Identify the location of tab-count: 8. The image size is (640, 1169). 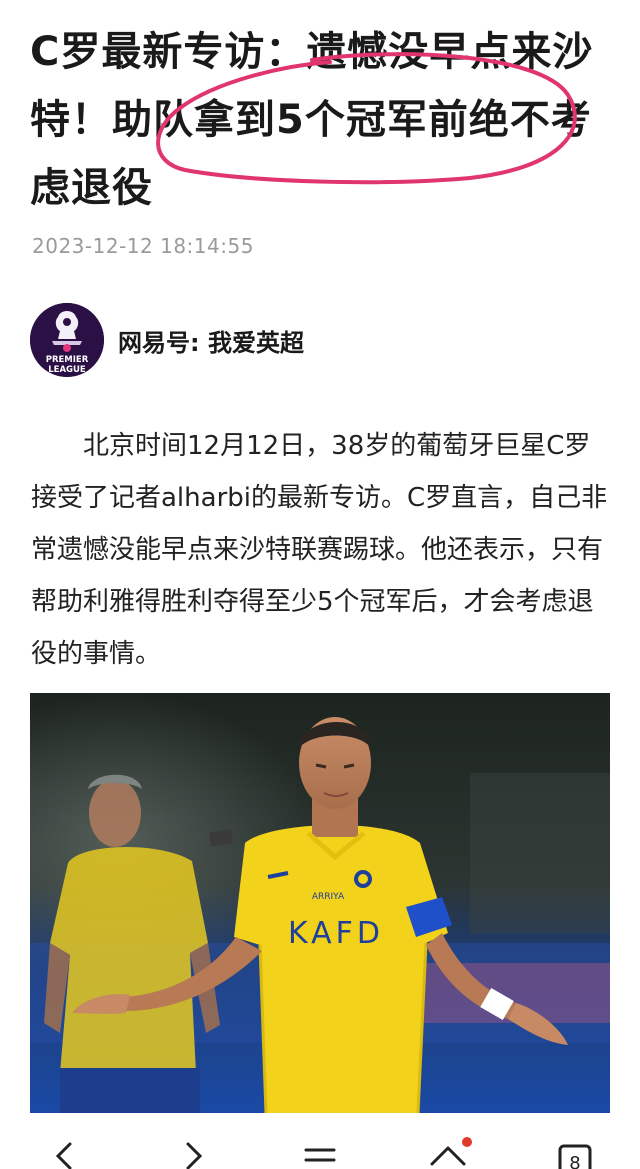
(574, 1161).